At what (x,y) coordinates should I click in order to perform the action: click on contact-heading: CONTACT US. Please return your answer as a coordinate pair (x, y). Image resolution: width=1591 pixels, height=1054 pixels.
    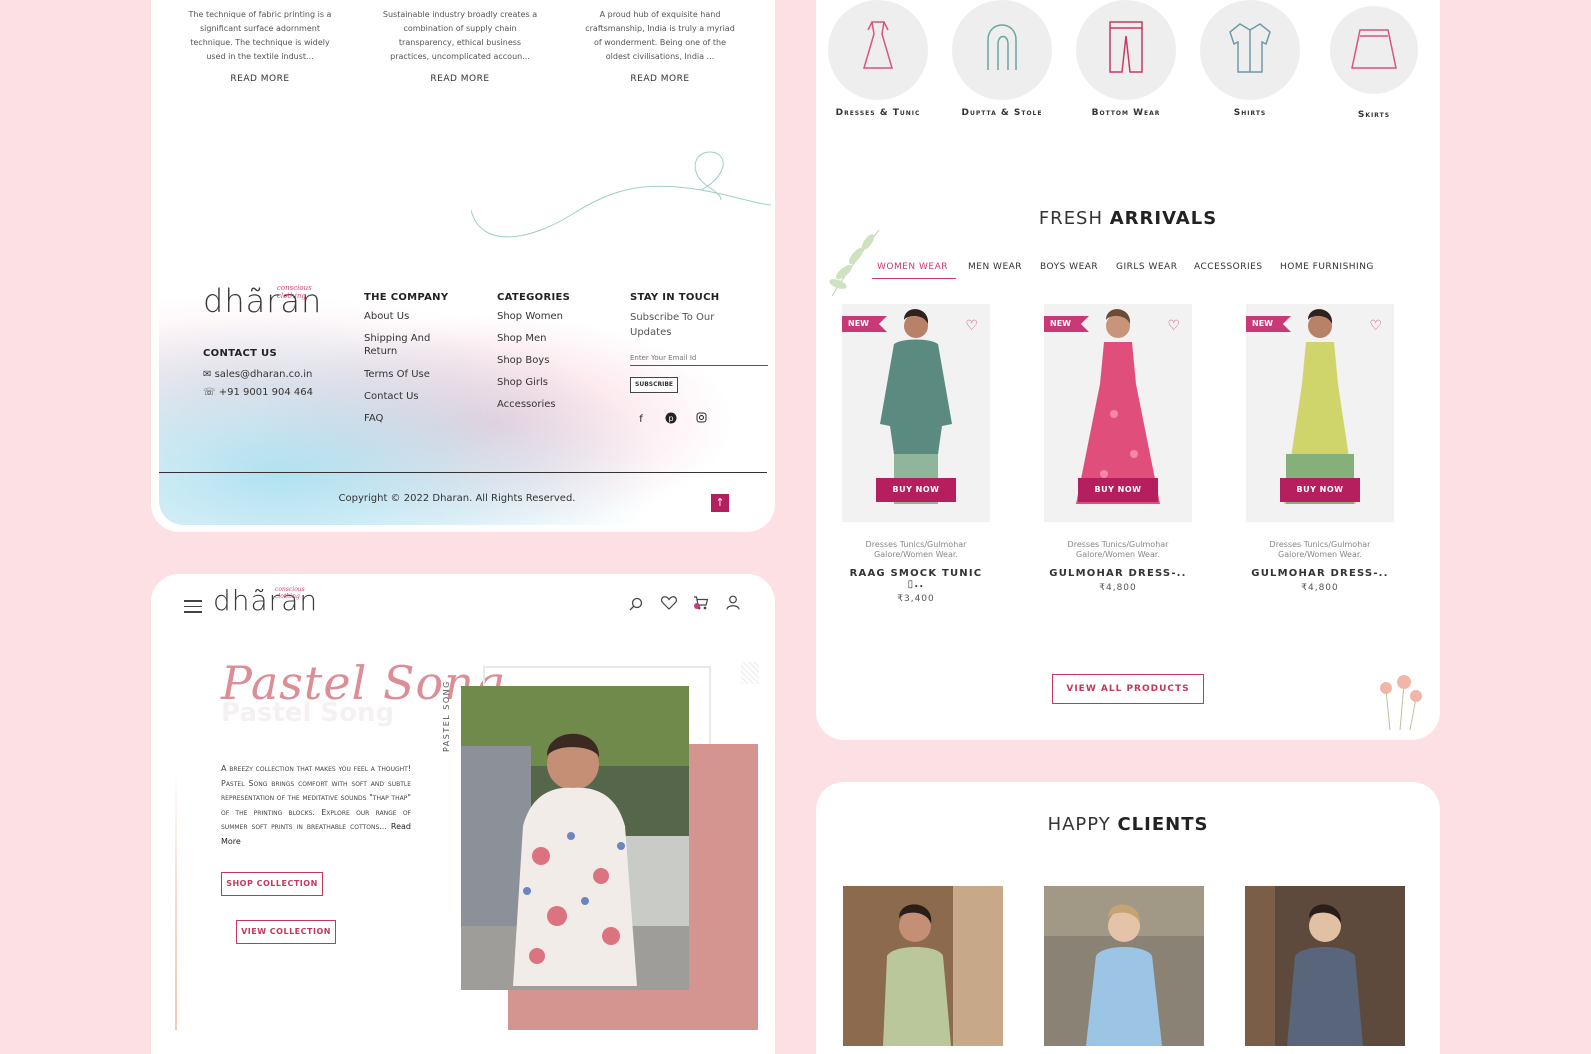
    Looking at the image, I should click on (240, 353).